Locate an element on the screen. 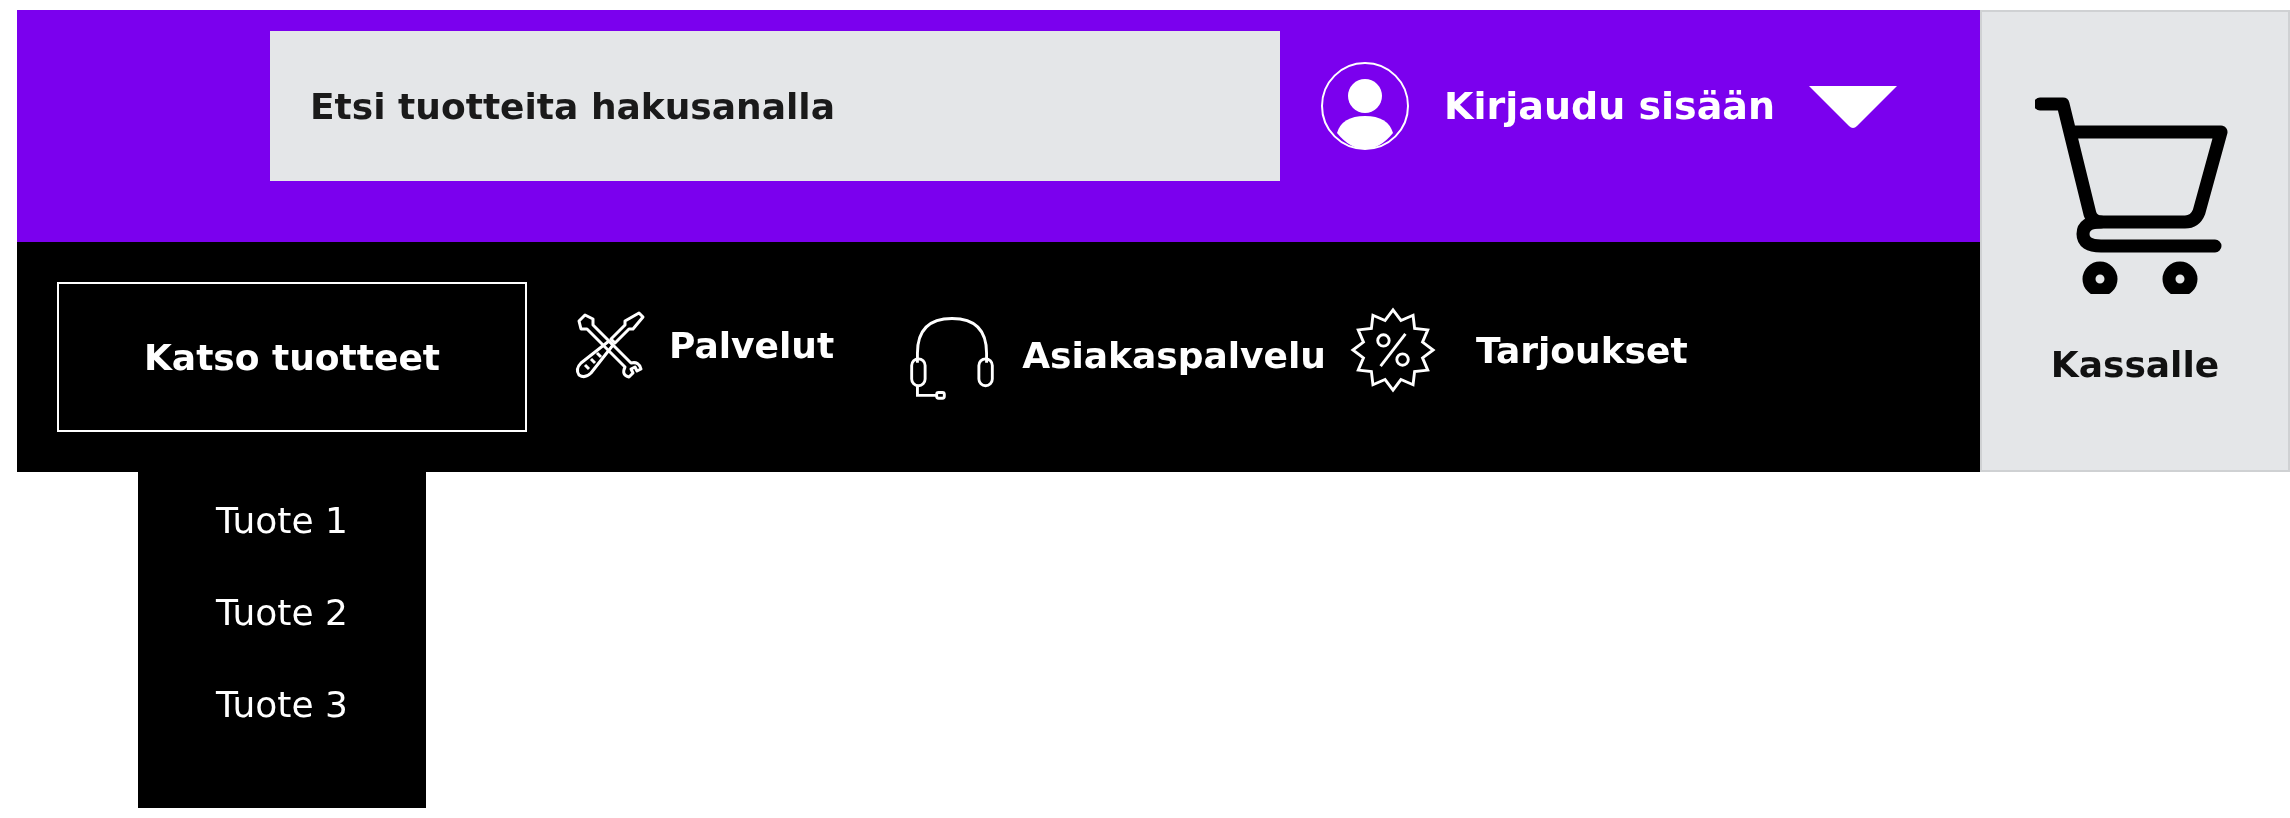 This screenshot has height=818, width=2290. user-icon is located at coordinates (1365, 106).